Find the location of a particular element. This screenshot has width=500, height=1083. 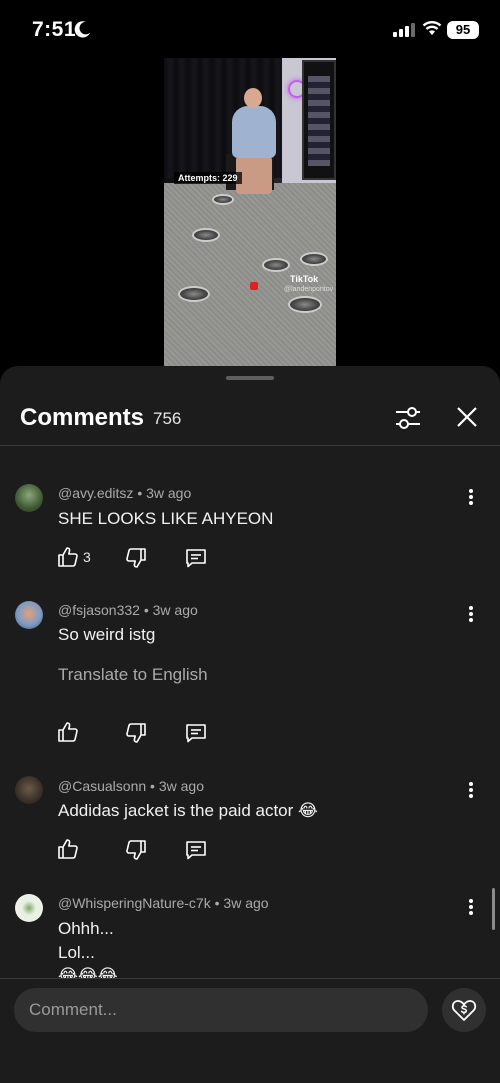

red-cup is located at coordinates (254, 286).